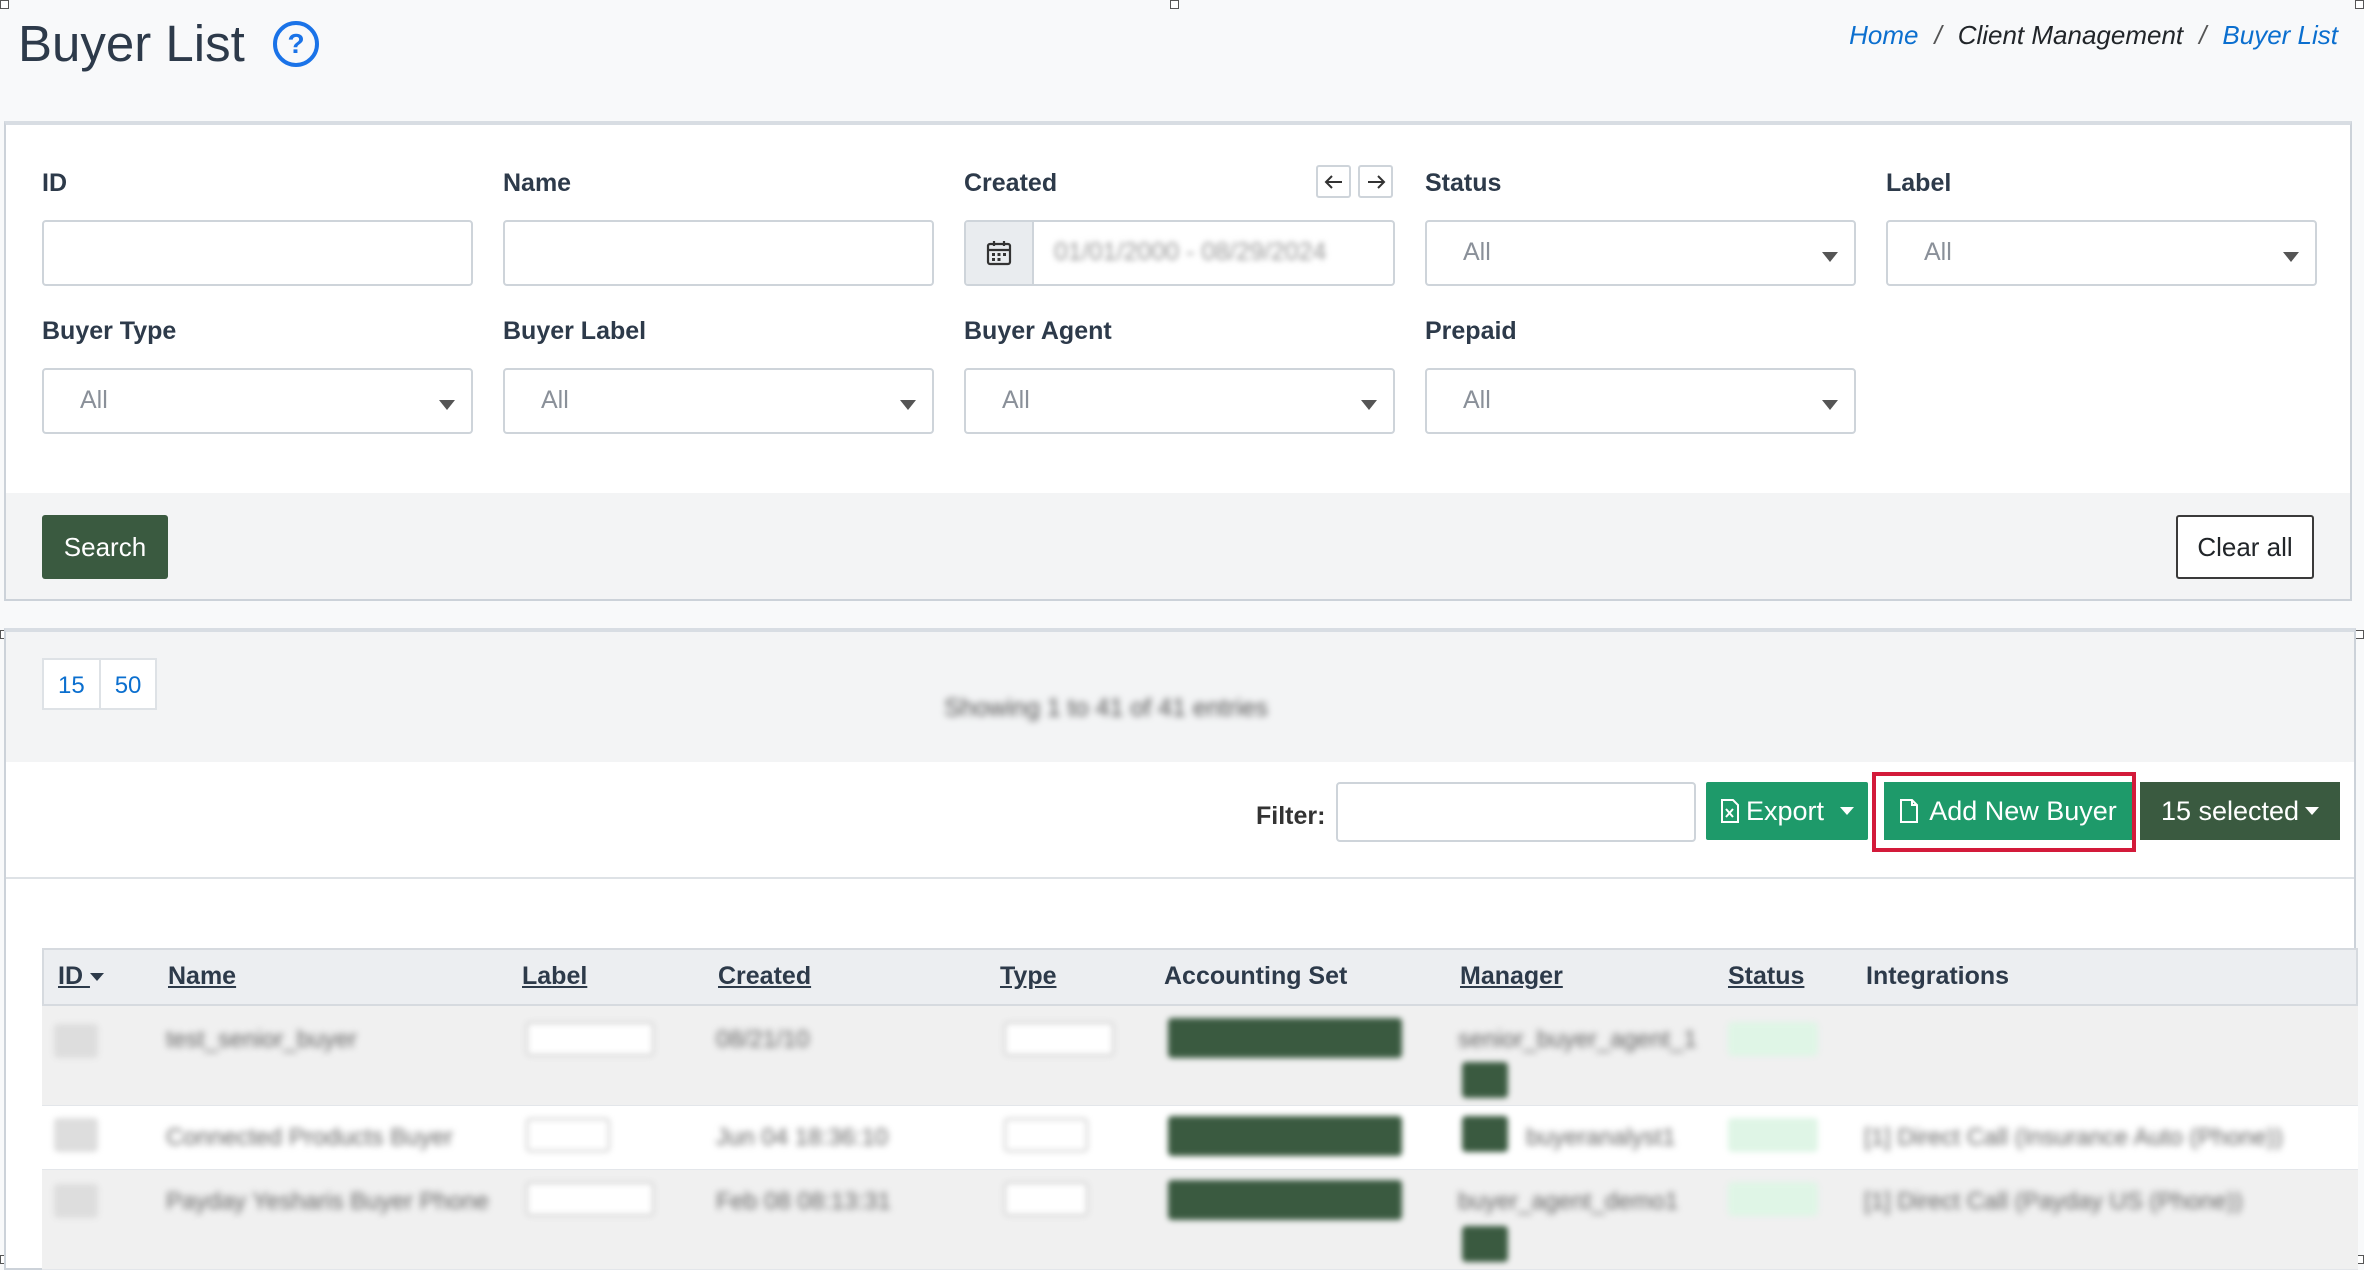  Describe the element at coordinates (718, 401) in the screenshot. I see `buyer-label-select: All` at that location.